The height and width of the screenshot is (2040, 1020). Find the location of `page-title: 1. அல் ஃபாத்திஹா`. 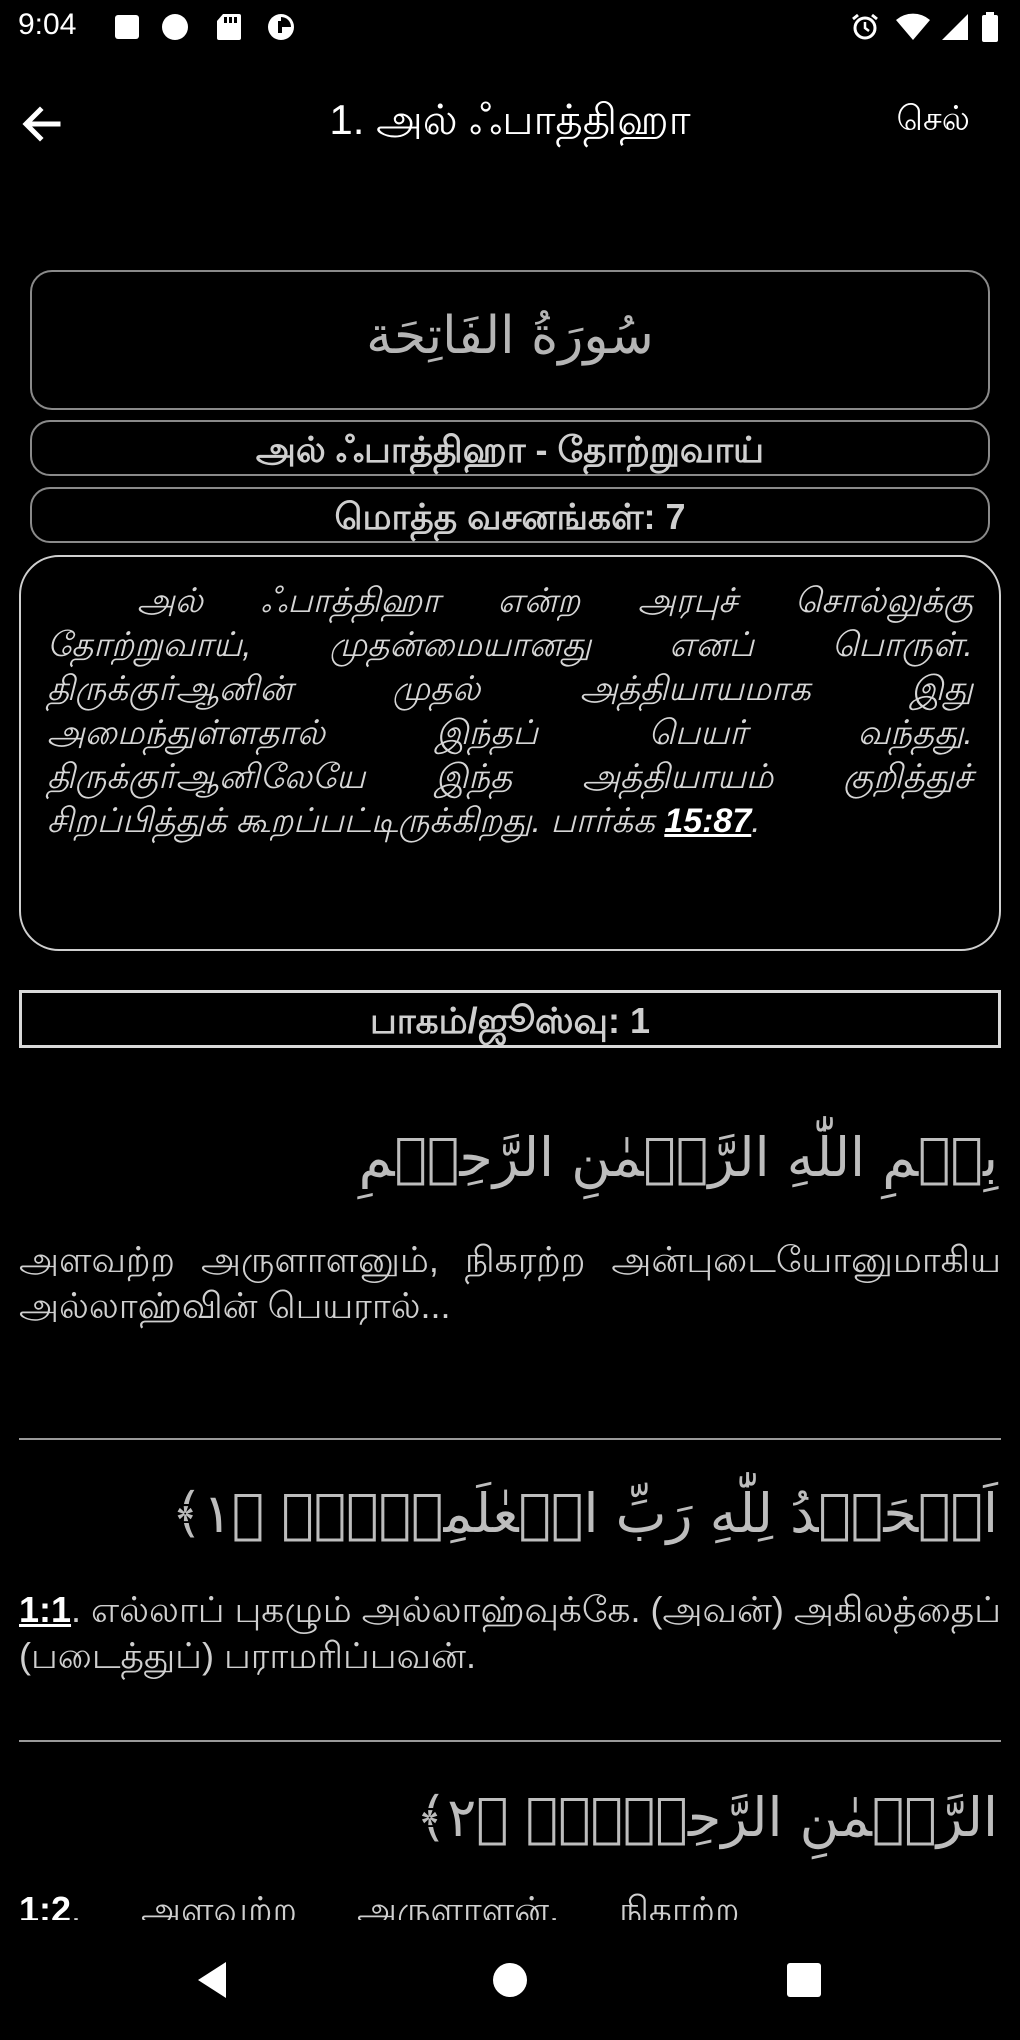

page-title: 1. அல் ஃபாத்திஹா is located at coordinates (510, 119).